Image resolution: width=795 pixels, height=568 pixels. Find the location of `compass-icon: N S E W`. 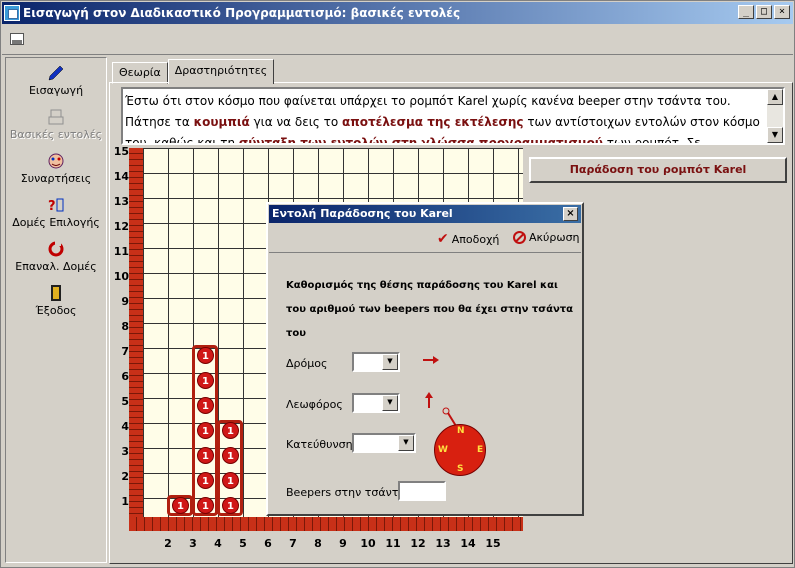

compass-icon: N S E W is located at coordinates (460, 450).